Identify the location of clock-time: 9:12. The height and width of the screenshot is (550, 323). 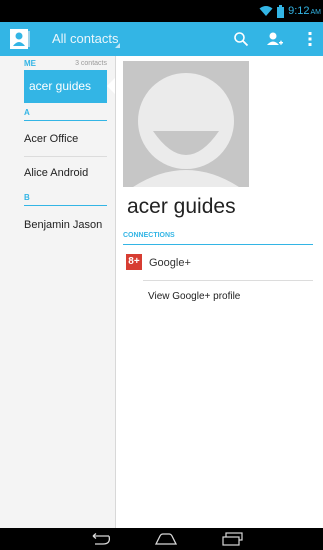
(299, 11).